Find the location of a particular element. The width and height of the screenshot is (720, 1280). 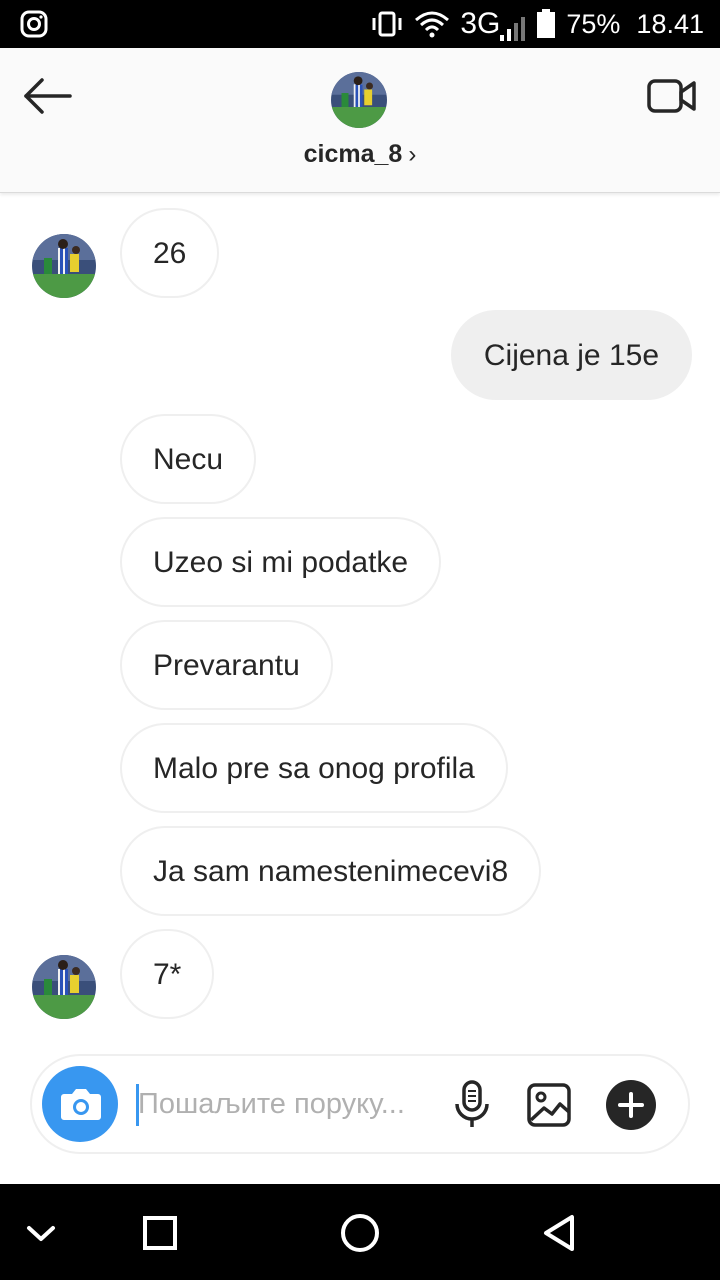

battery-icon is located at coordinates (546, 23).